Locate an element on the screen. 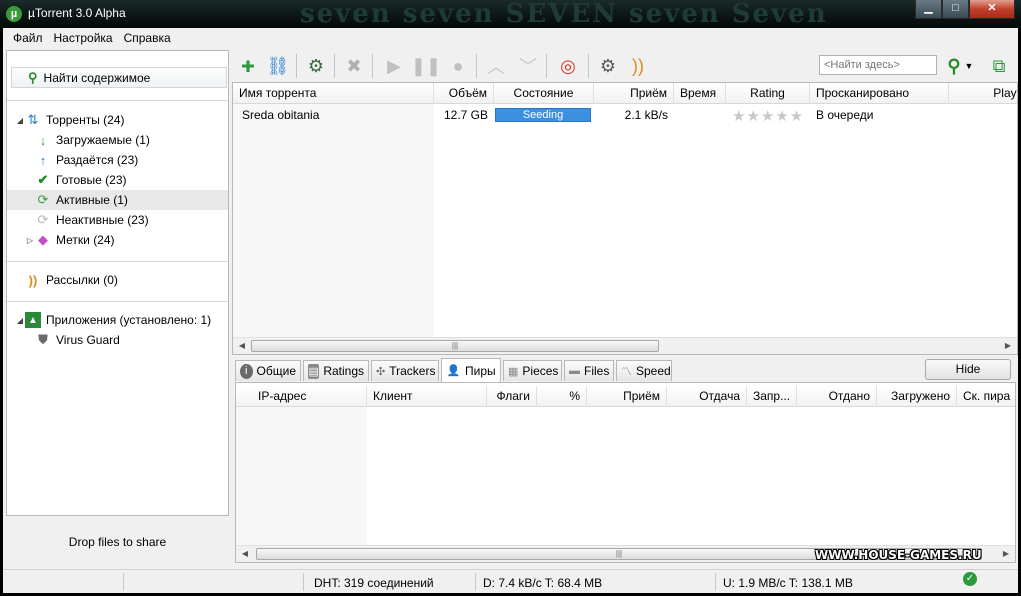 The width and height of the screenshot is (1021, 596). col-header-name: Имя торрента is located at coordinates (333, 93).